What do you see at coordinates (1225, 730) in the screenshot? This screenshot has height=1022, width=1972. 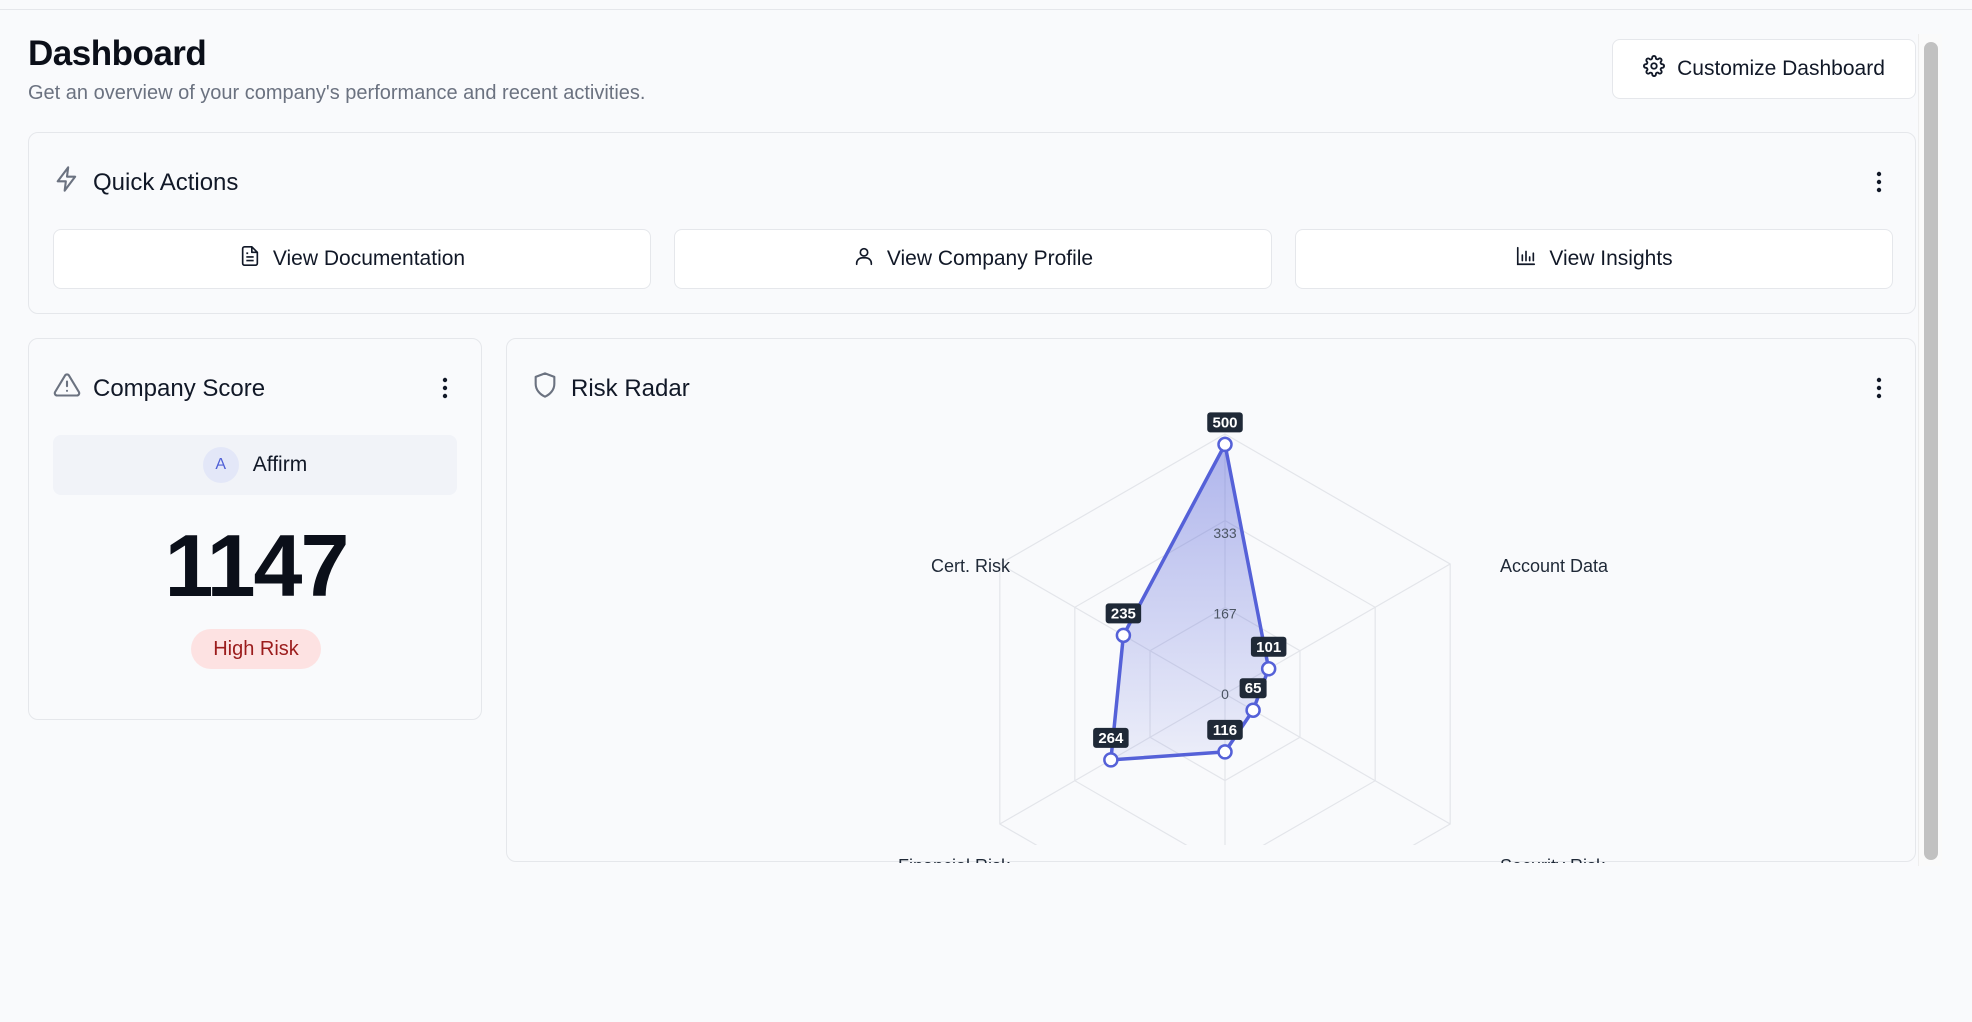 I see `radar-value-label: 116` at bounding box center [1225, 730].